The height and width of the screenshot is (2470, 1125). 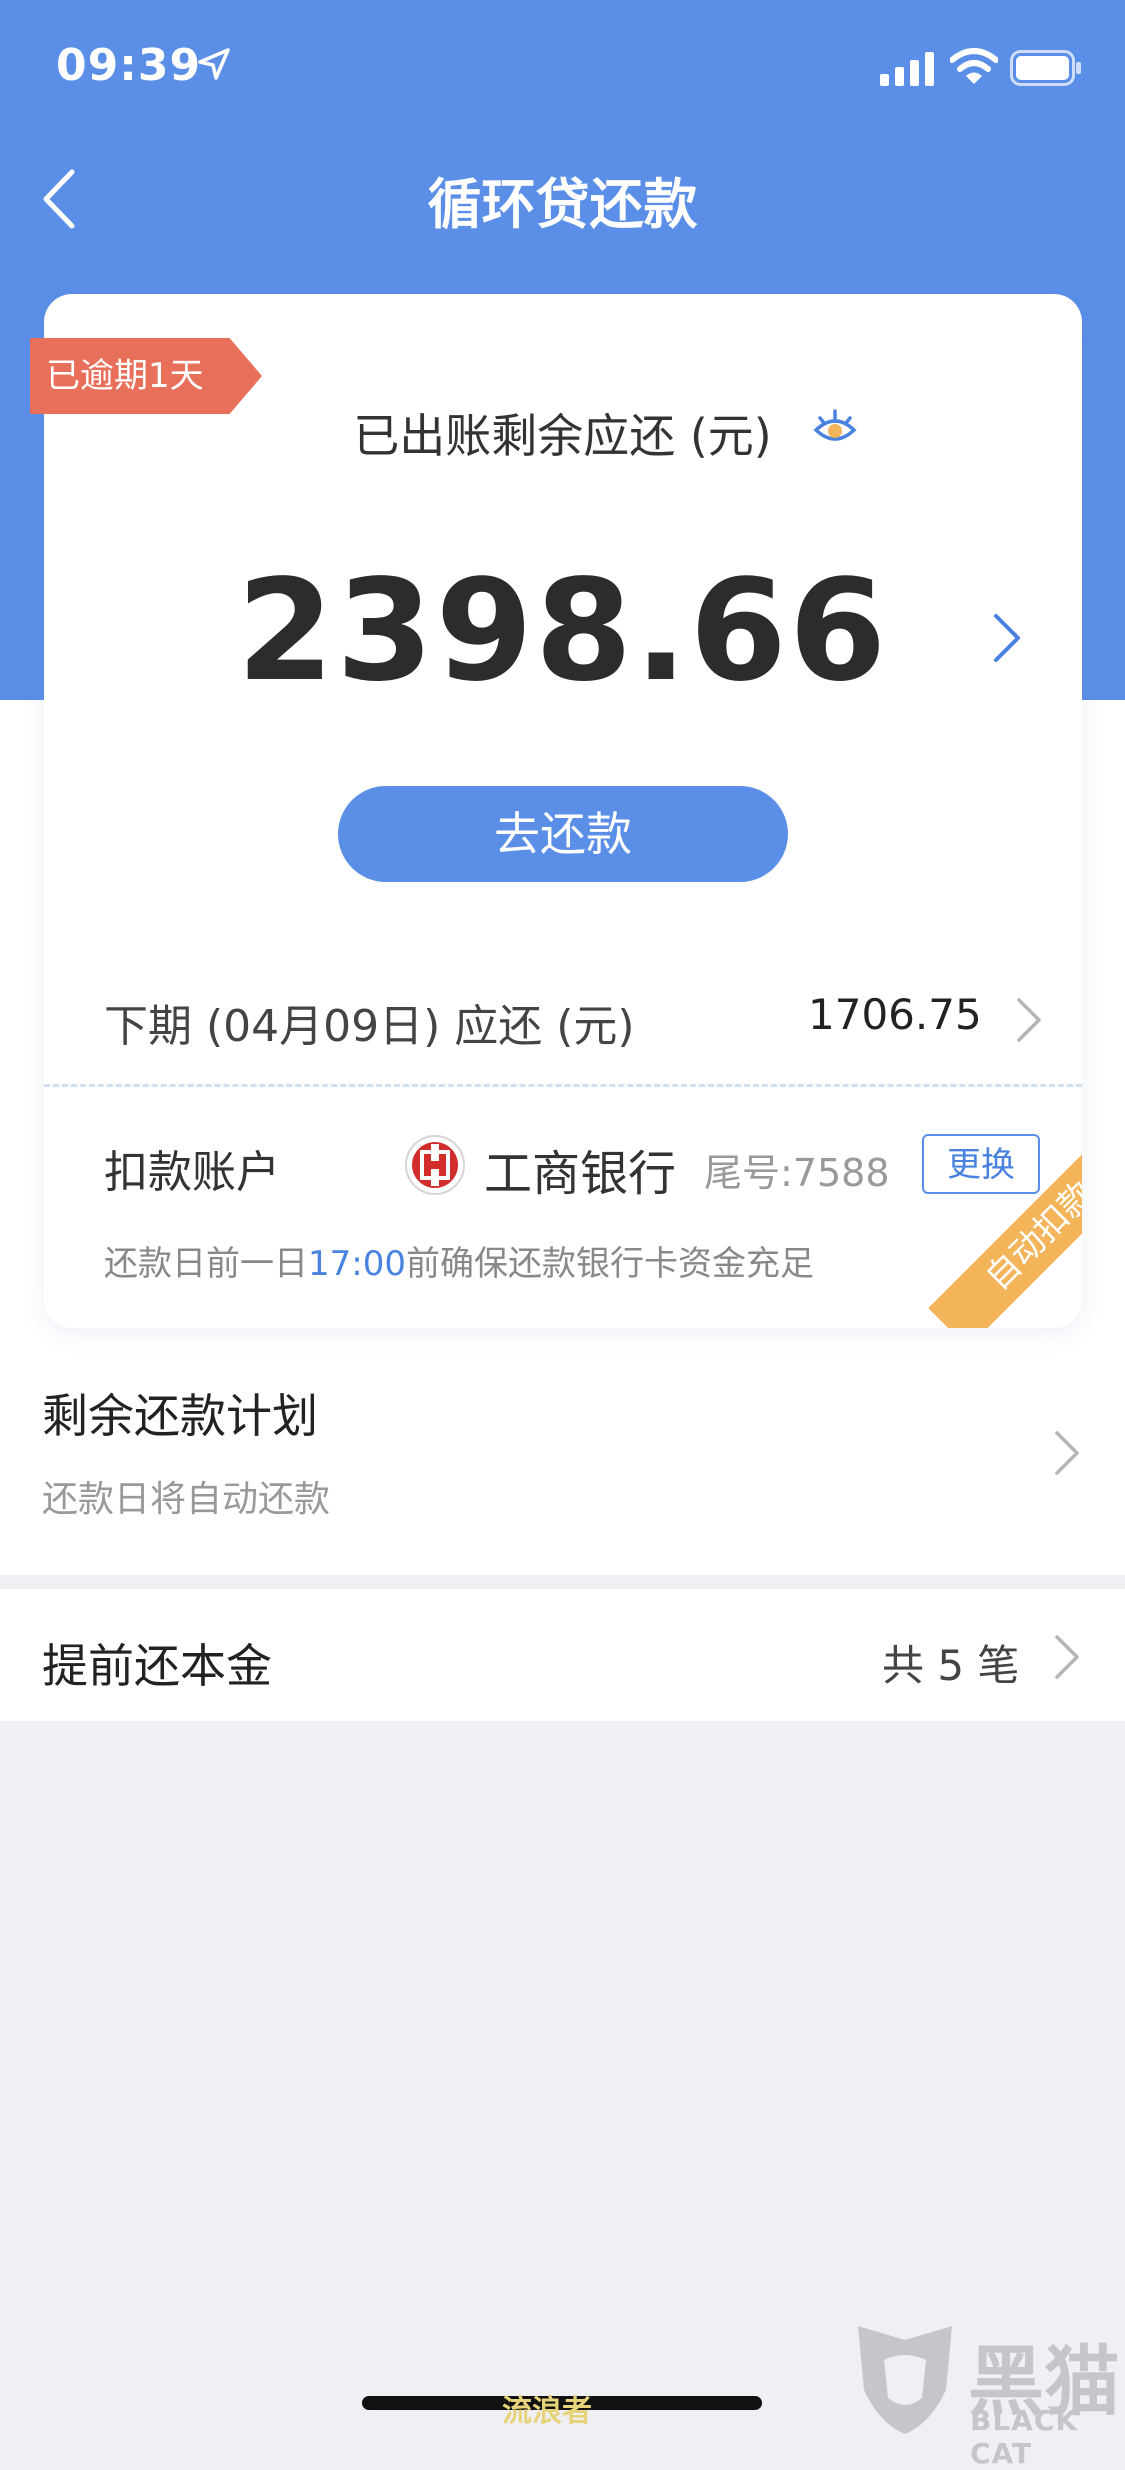 What do you see at coordinates (562, 204) in the screenshot?
I see `page-title: 循环贷还款` at bounding box center [562, 204].